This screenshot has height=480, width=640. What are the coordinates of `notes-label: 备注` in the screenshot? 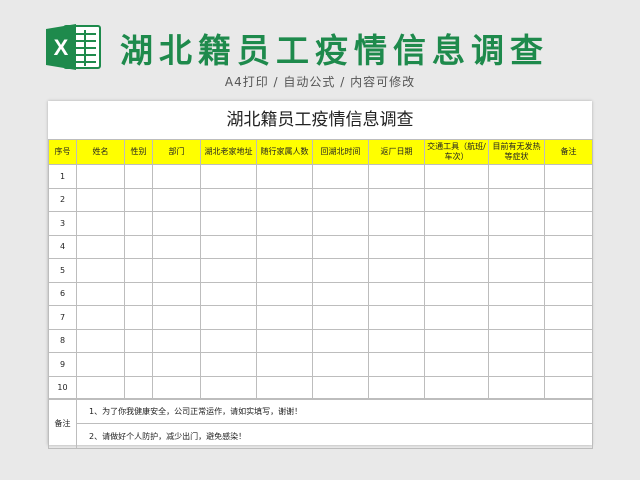 It's located at (62, 423).